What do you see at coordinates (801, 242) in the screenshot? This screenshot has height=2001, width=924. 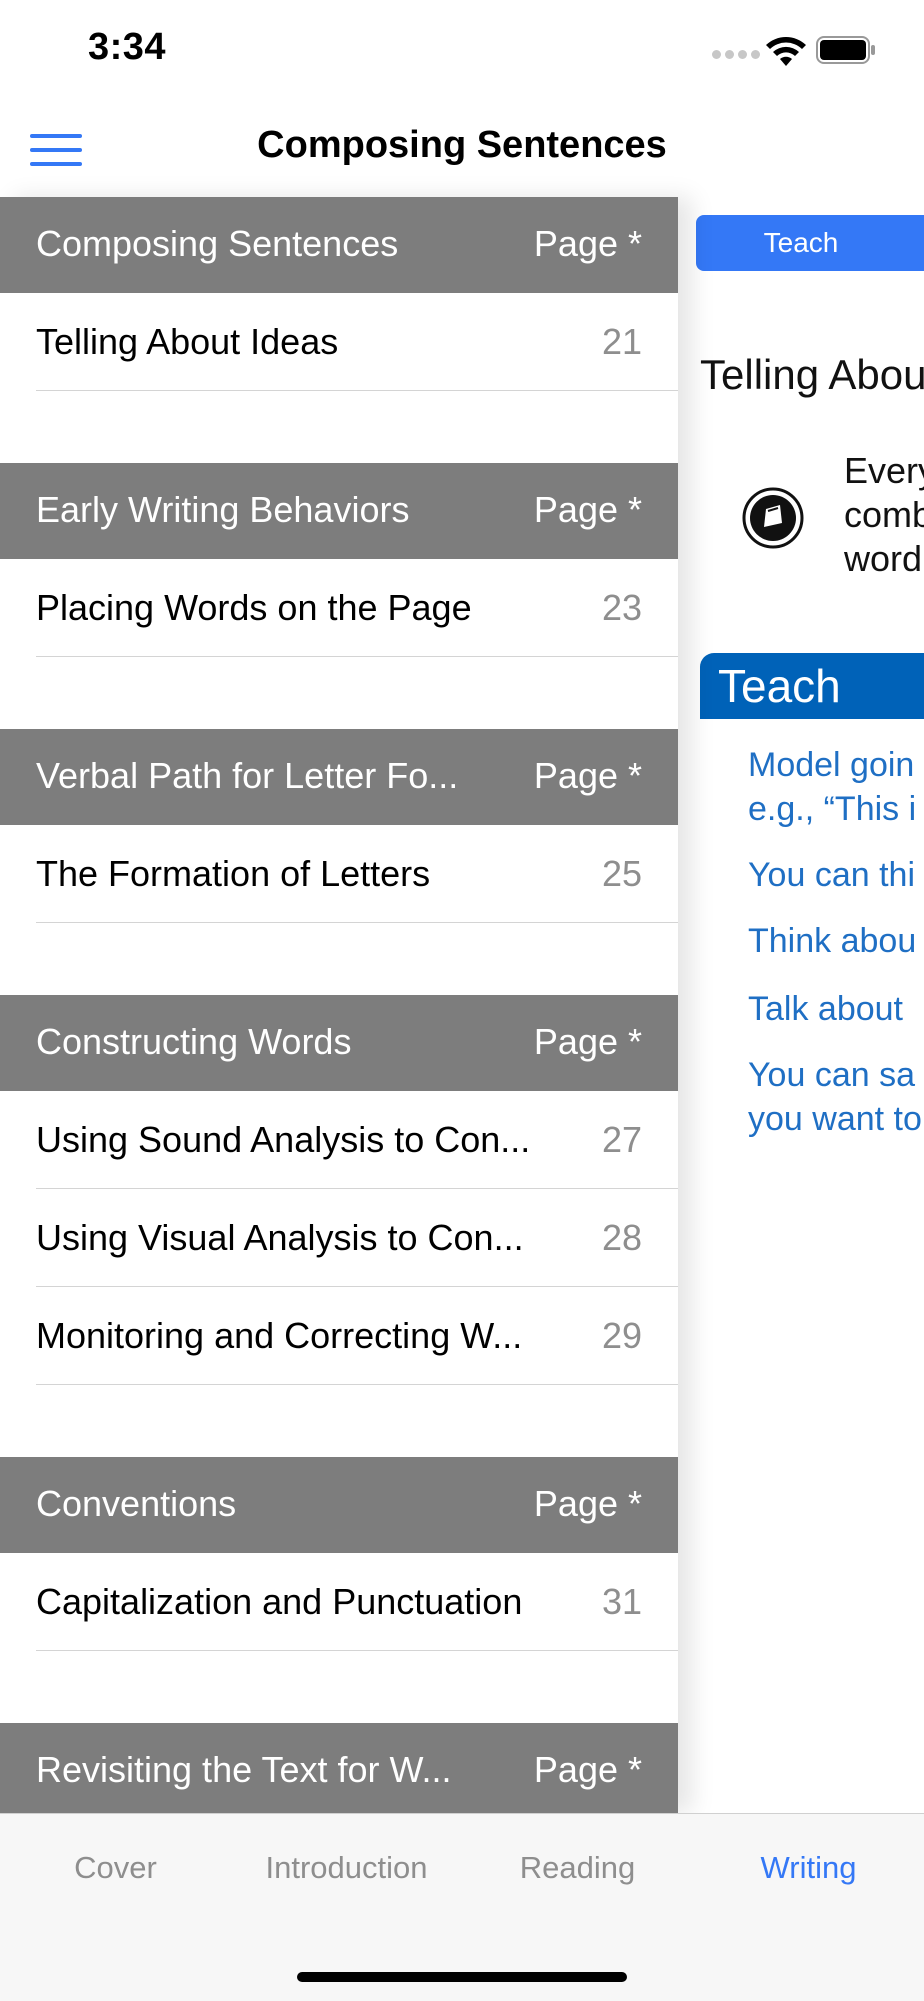 I see `tab-teach-label: Teach` at bounding box center [801, 242].